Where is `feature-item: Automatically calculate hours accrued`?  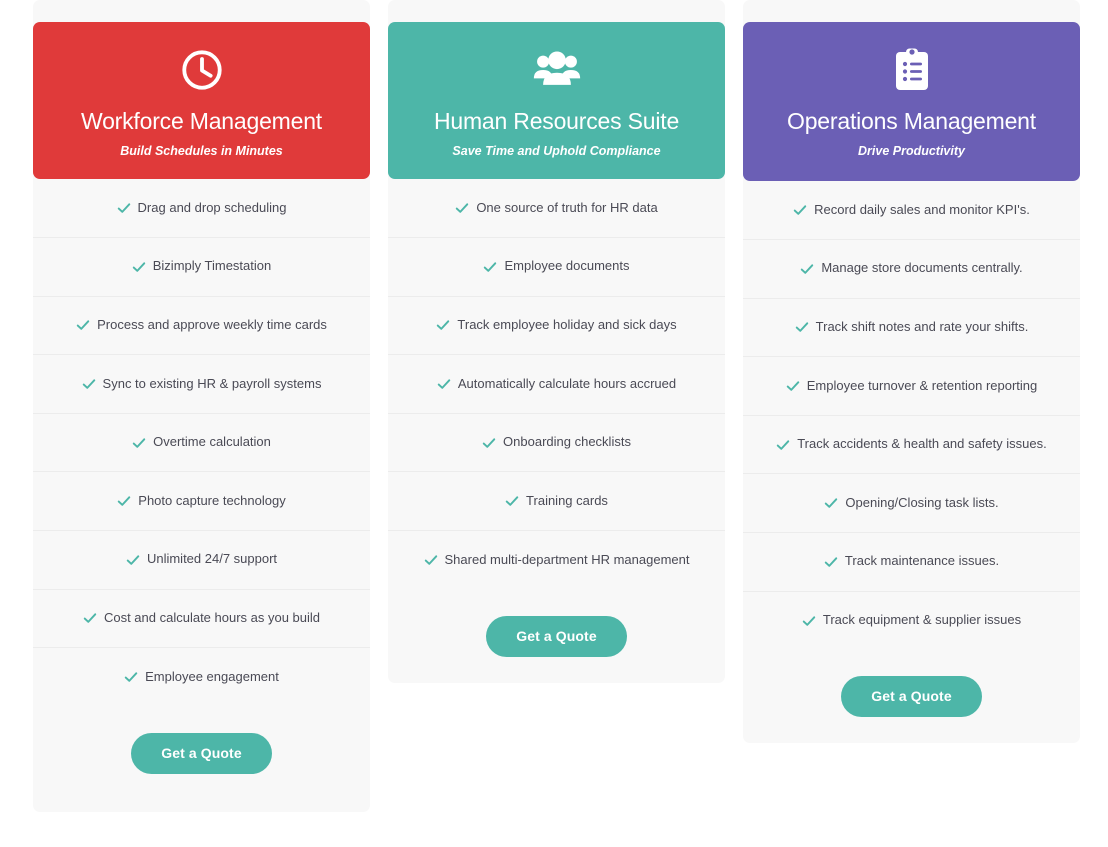
feature-item: Automatically calculate hours accrued is located at coordinates (556, 384).